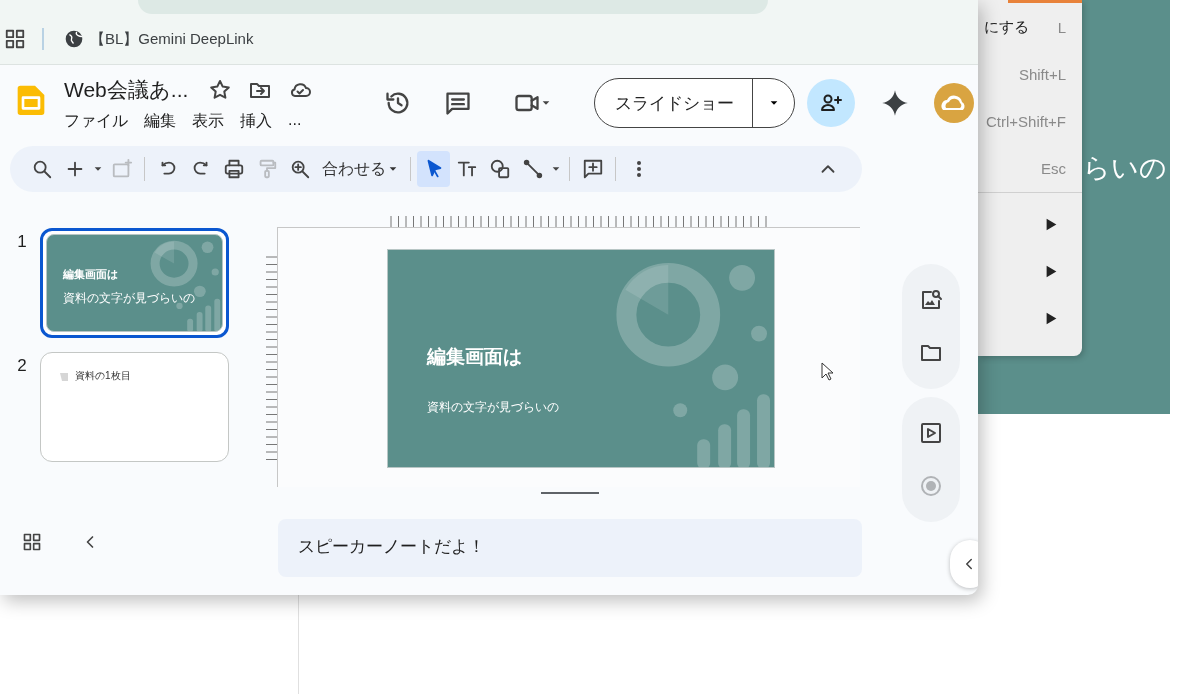  Describe the element at coordinates (673, 103) in the screenshot. I see `slideshow-label: スライドショー` at that location.